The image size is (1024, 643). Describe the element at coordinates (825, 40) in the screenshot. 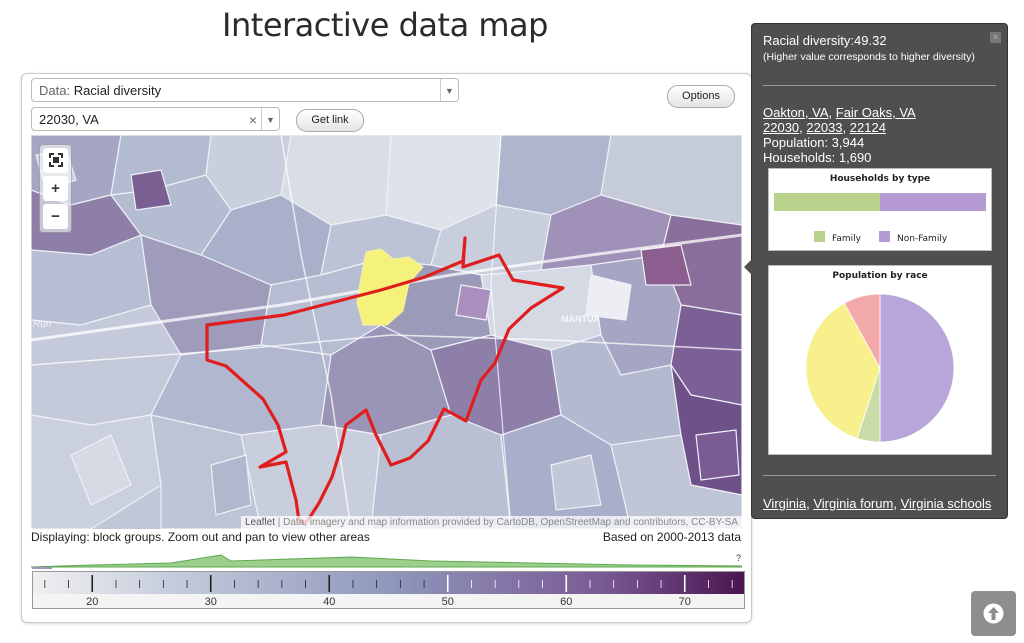

I see `metric-value: Racial diversity:49.32` at that location.